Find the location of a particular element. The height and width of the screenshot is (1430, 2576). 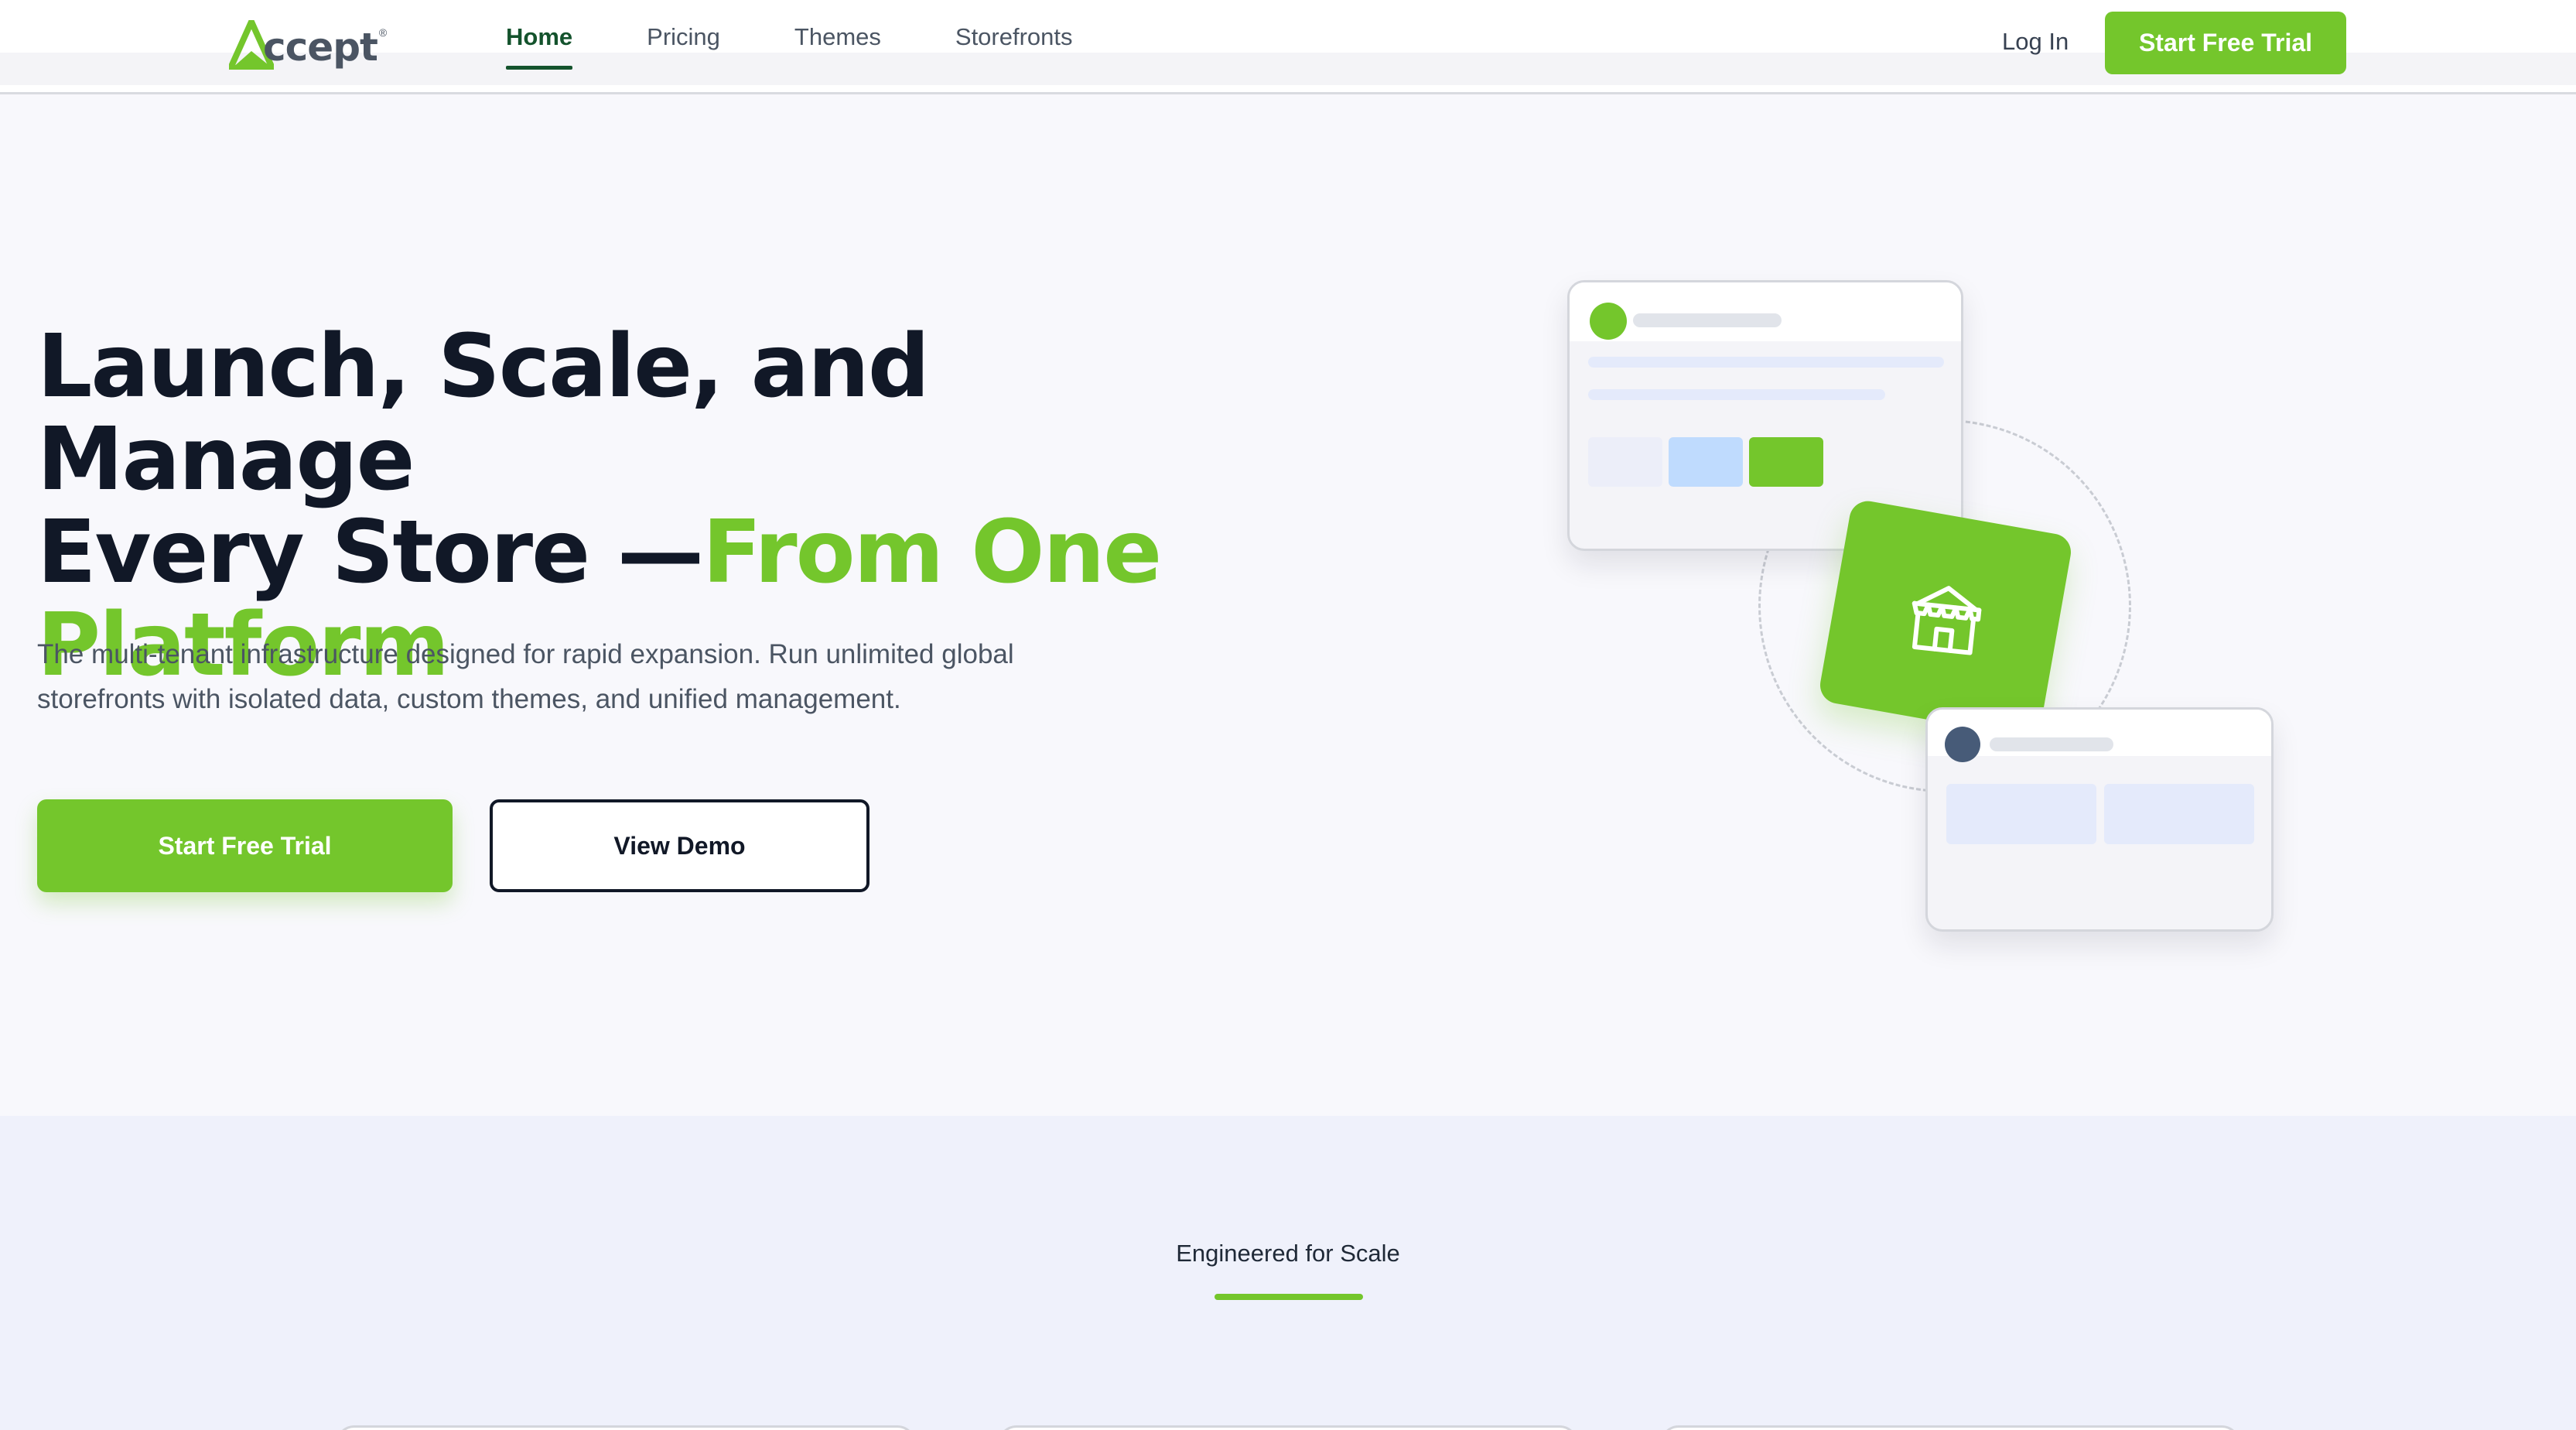

nav-start-trial-button: Start Free Trial is located at coordinates (2225, 43).